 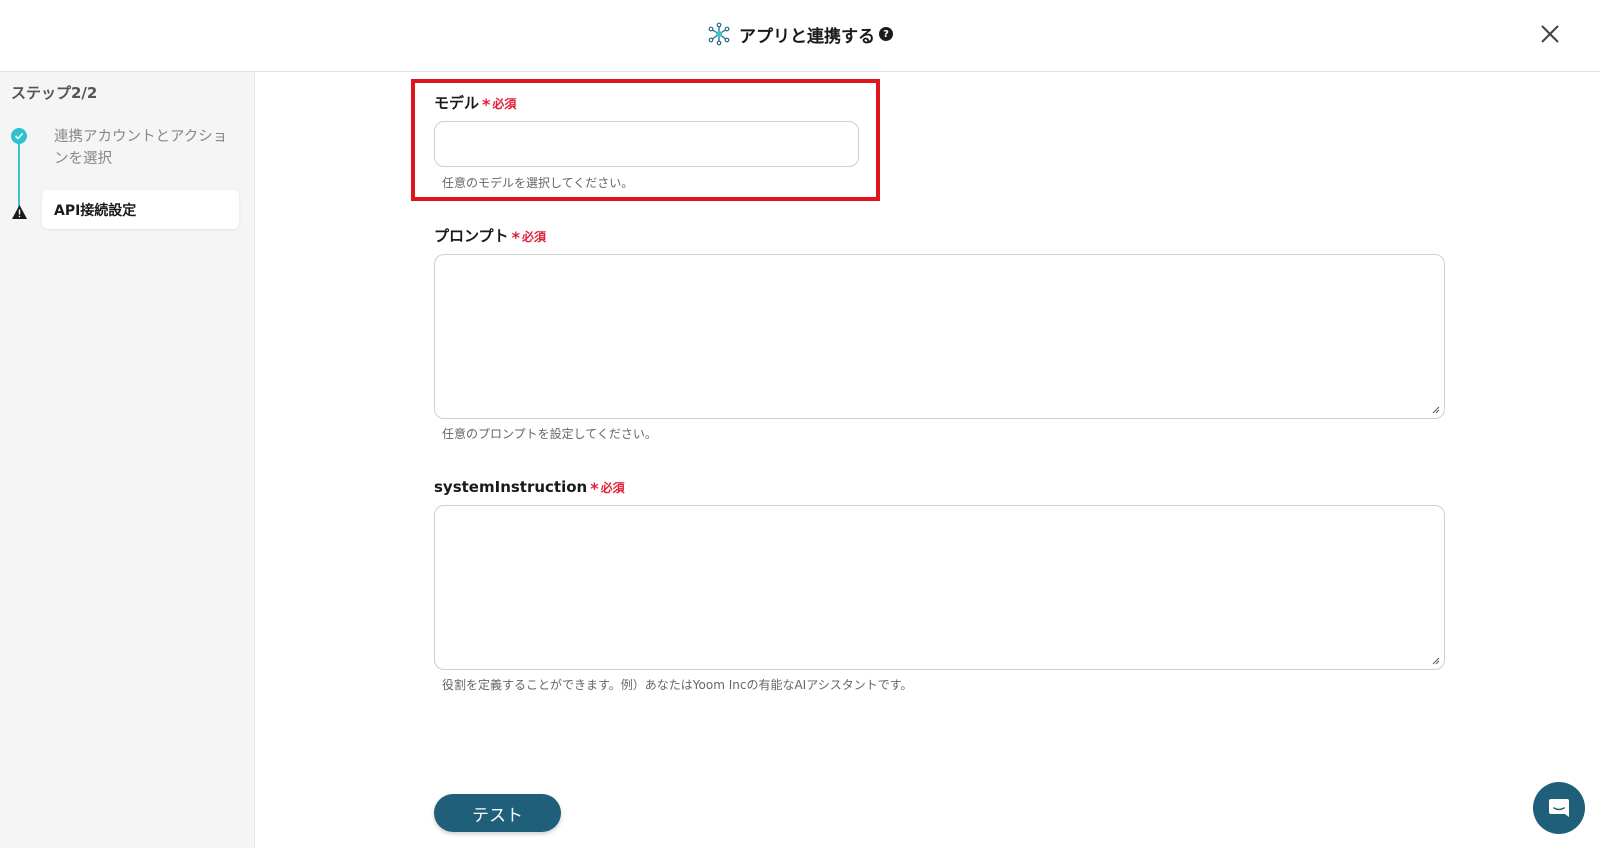 What do you see at coordinates (19, 136) in the screenshot?
I see `check-circle-icon` at bounding box center [19, 136].